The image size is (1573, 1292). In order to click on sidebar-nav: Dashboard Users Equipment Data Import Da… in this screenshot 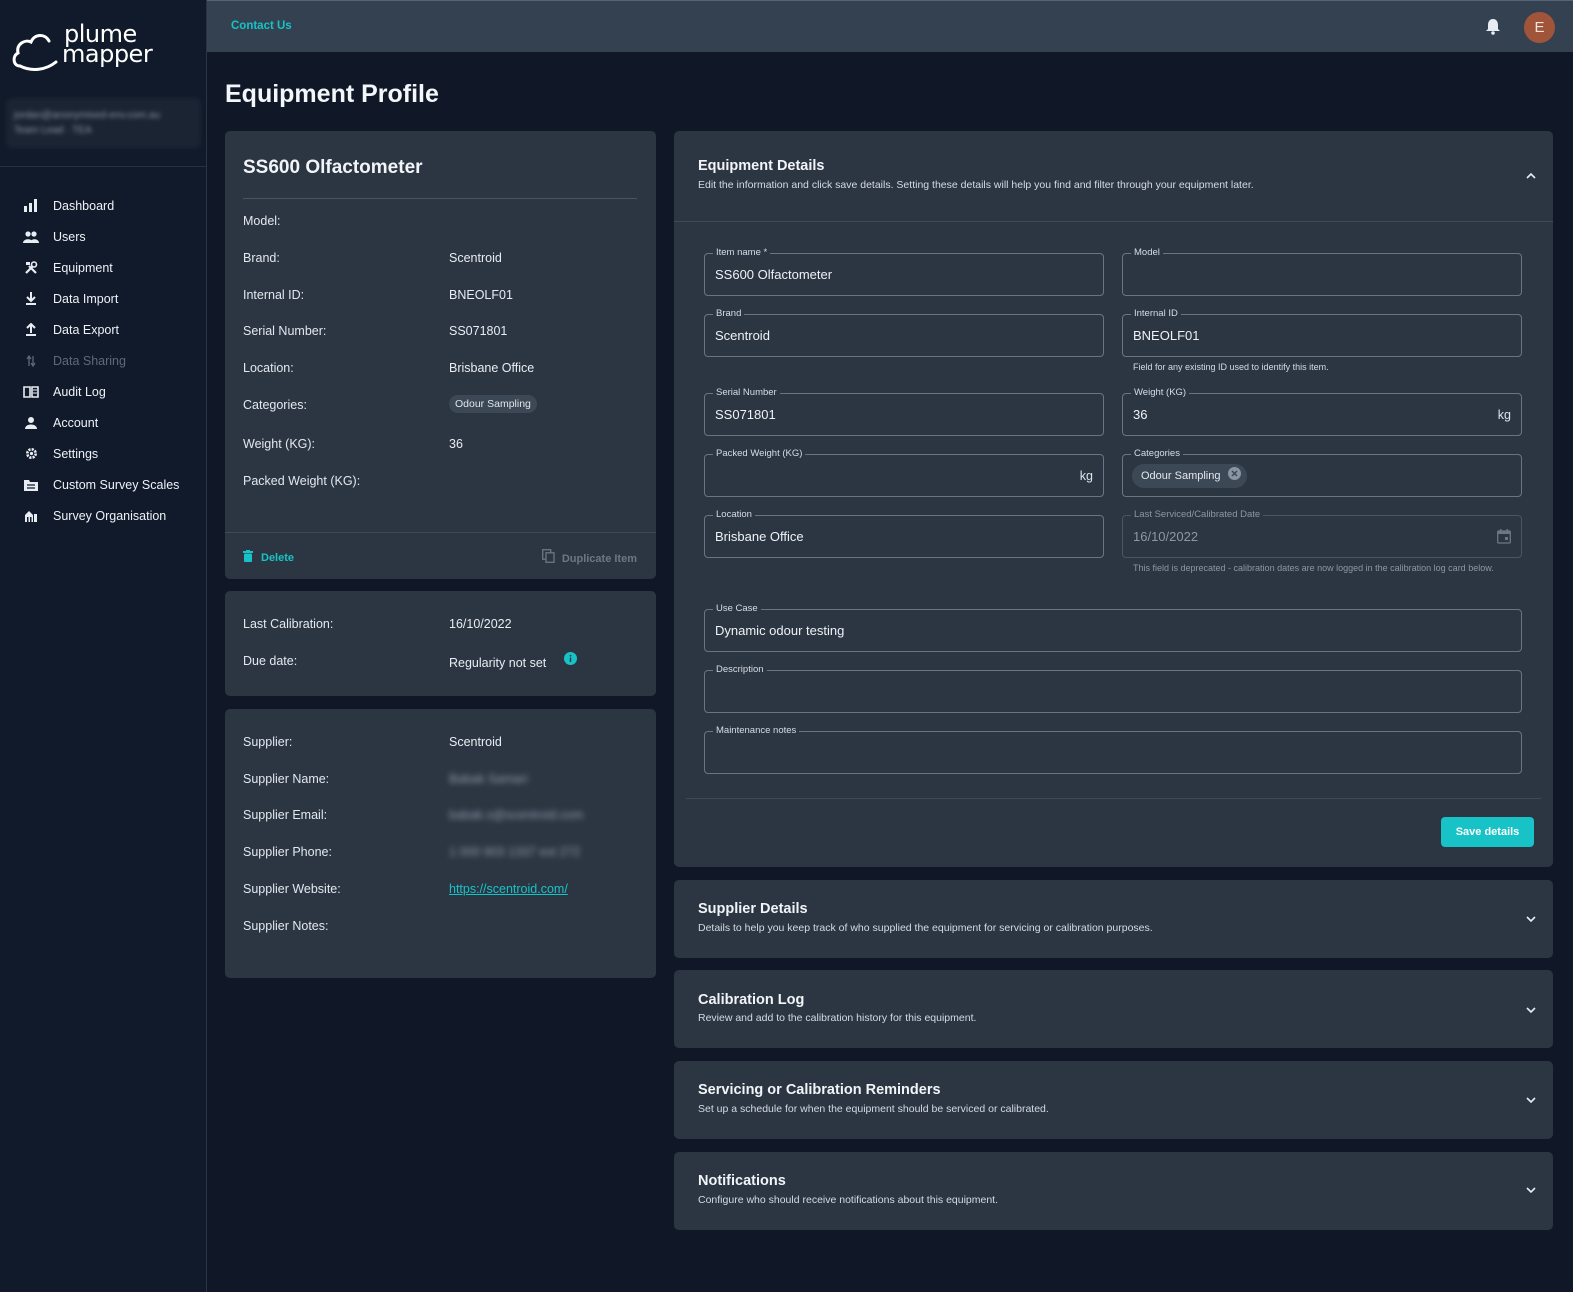, I will do `click(103, 360)`.